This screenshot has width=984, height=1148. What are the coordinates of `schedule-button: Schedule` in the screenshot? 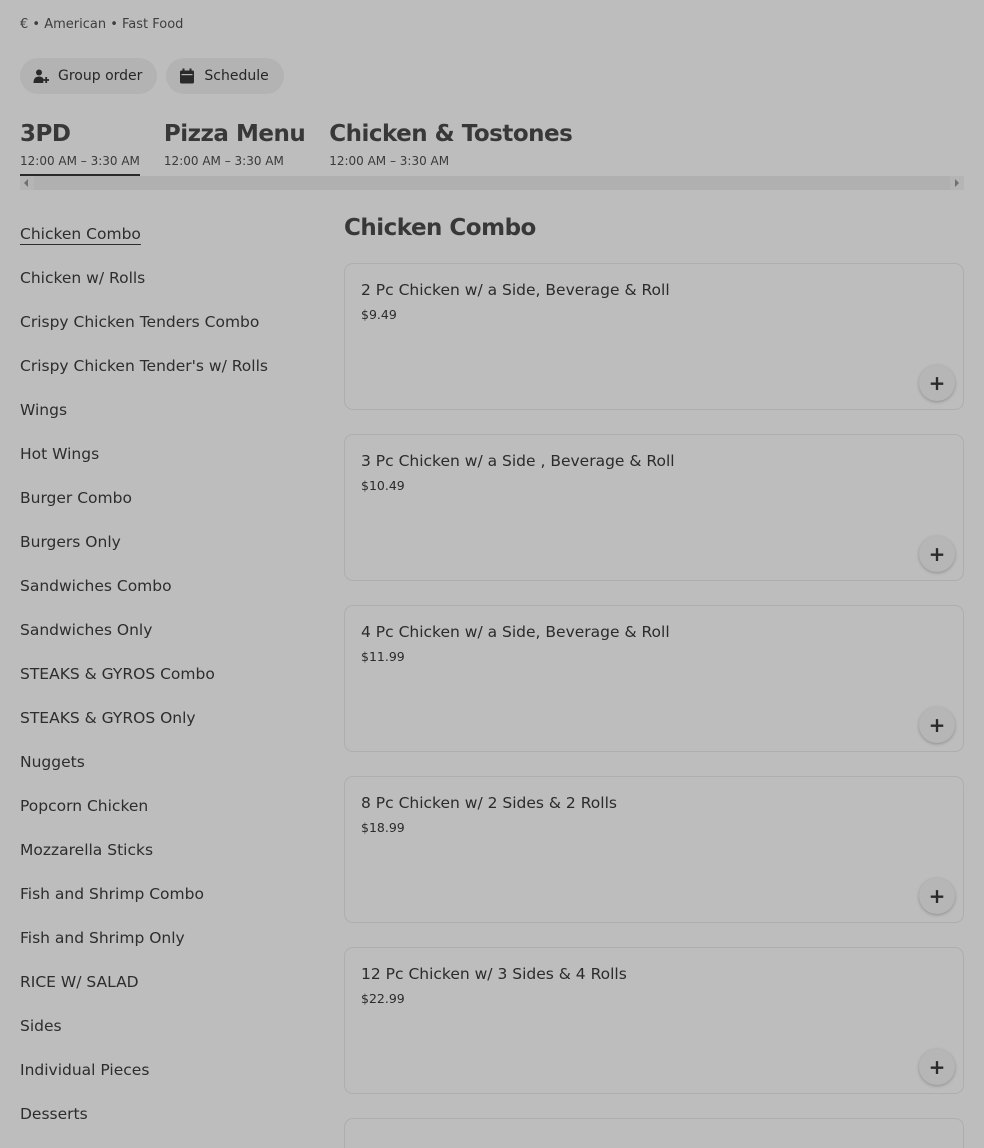 It's located at (225, 76).